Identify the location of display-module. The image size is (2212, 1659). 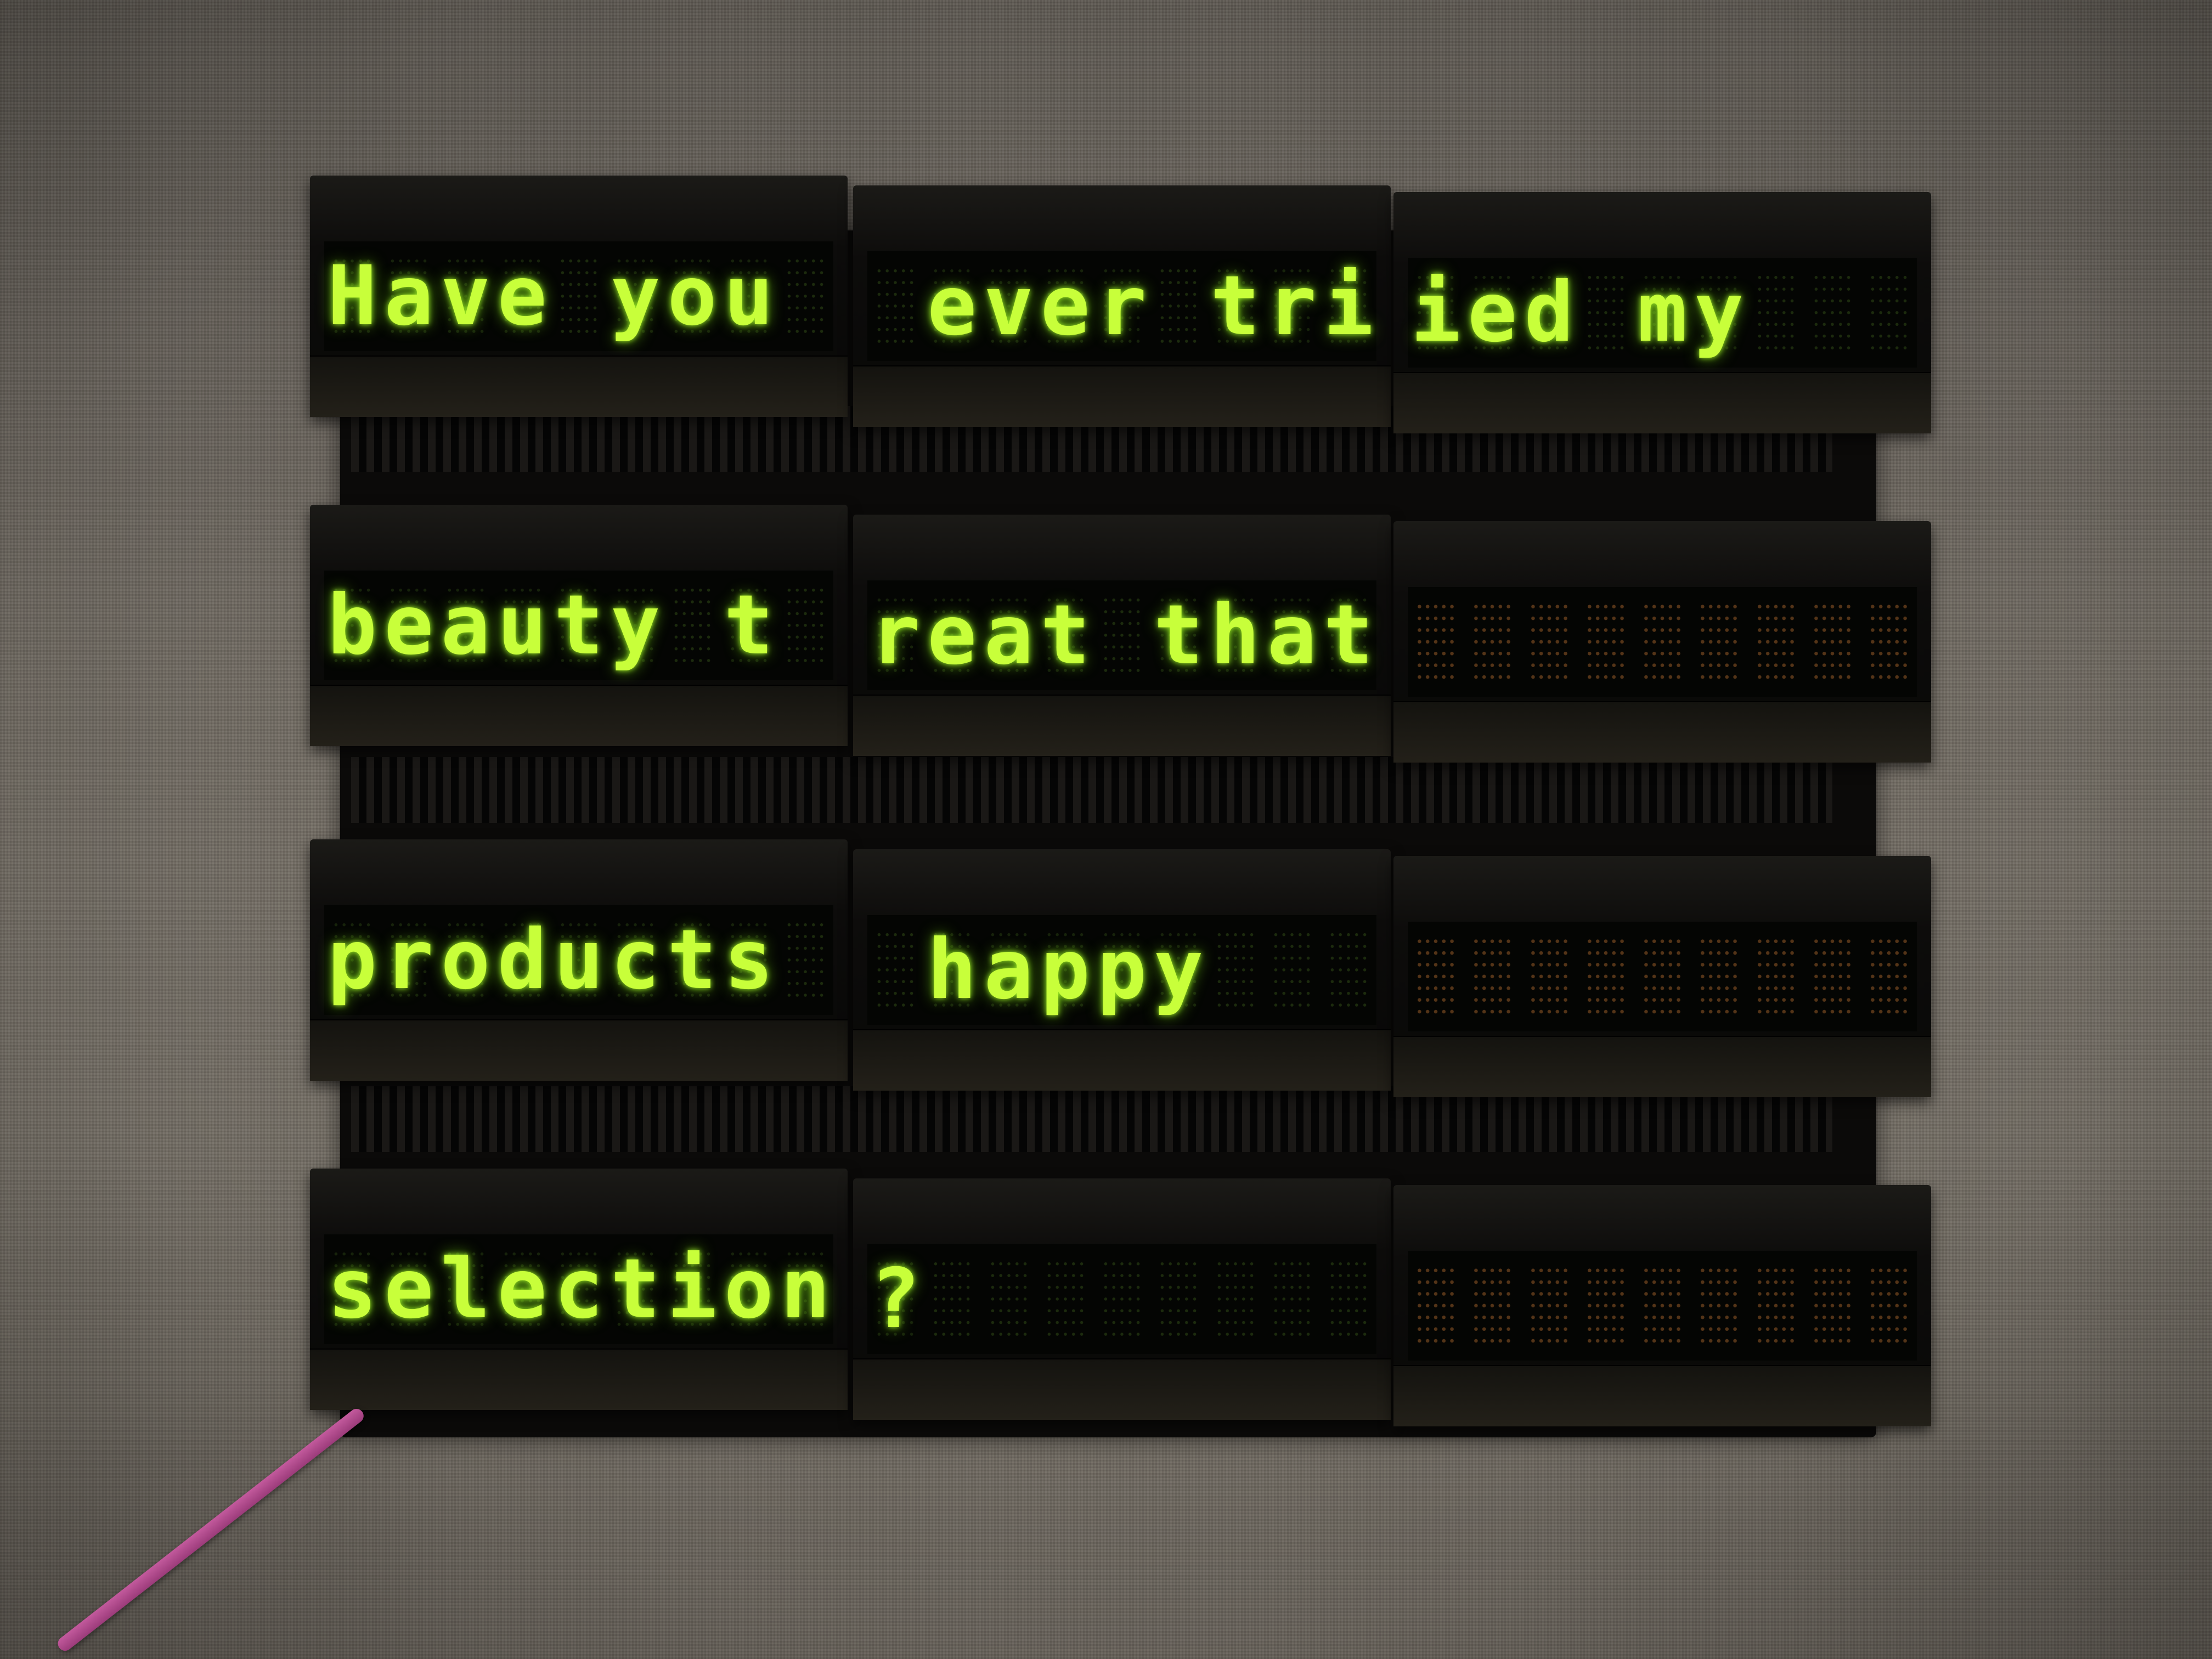
(1662, 1305).